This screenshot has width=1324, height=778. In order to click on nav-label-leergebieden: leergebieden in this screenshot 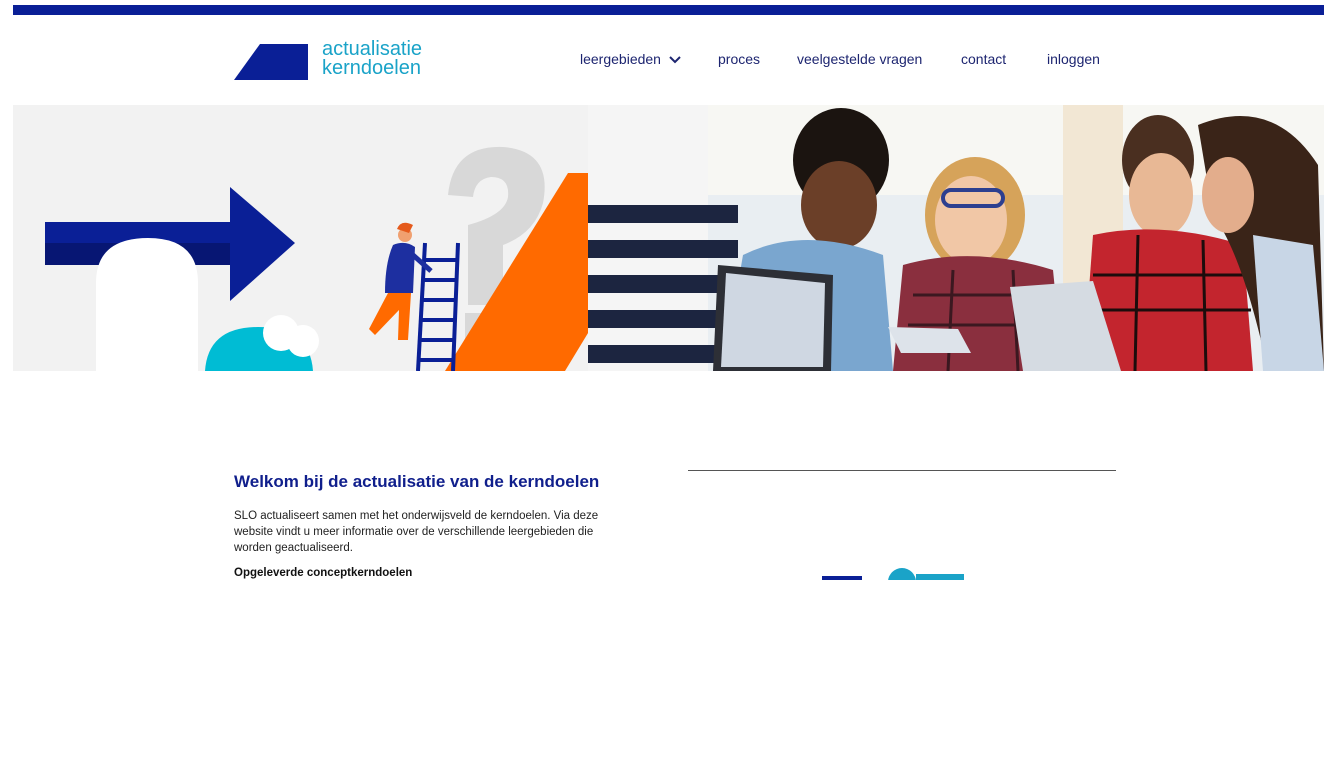, I will do `click(620, 59)`.